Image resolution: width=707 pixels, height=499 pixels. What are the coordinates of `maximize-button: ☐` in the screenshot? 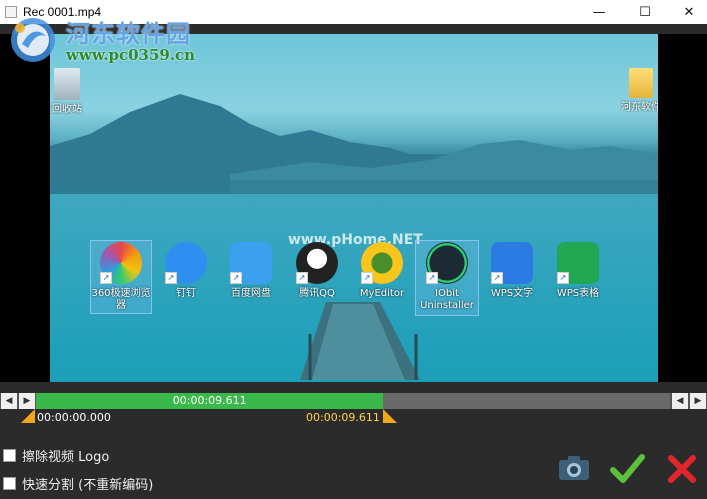 It's located at (645, 12).